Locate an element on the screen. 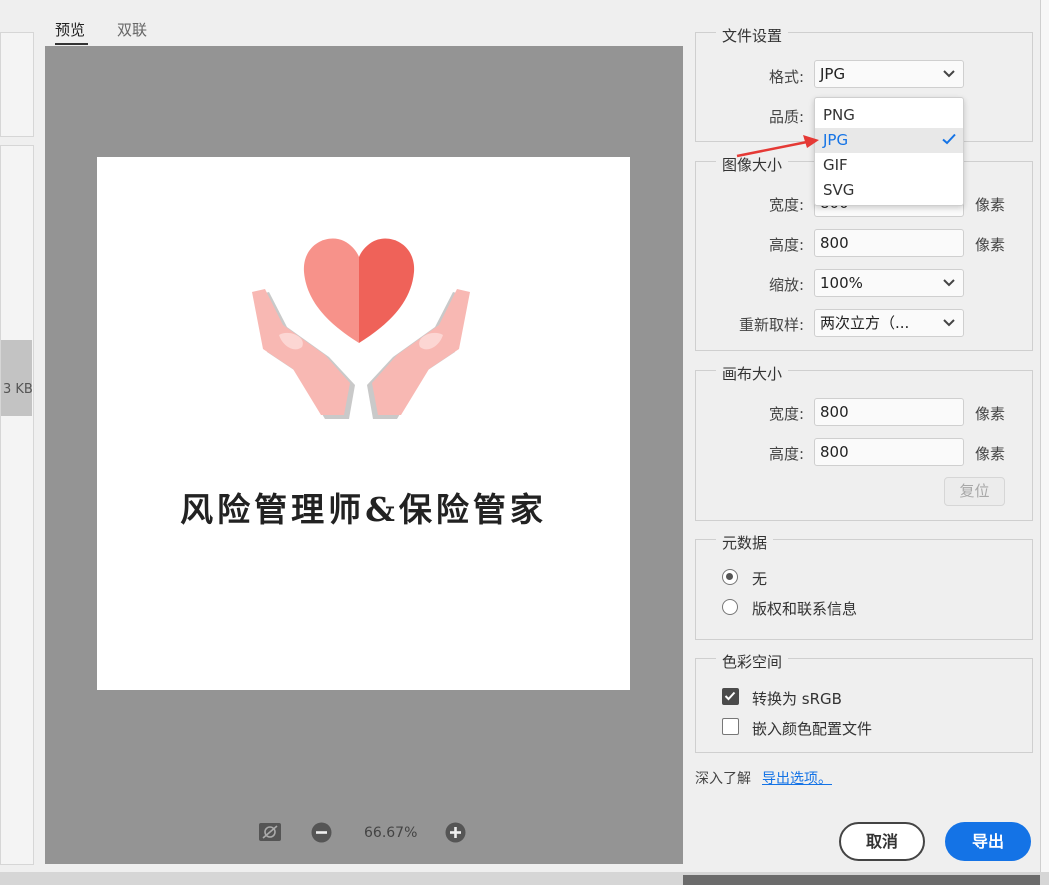  format-option-jpg: JPG is located at coordinates (889, 140).